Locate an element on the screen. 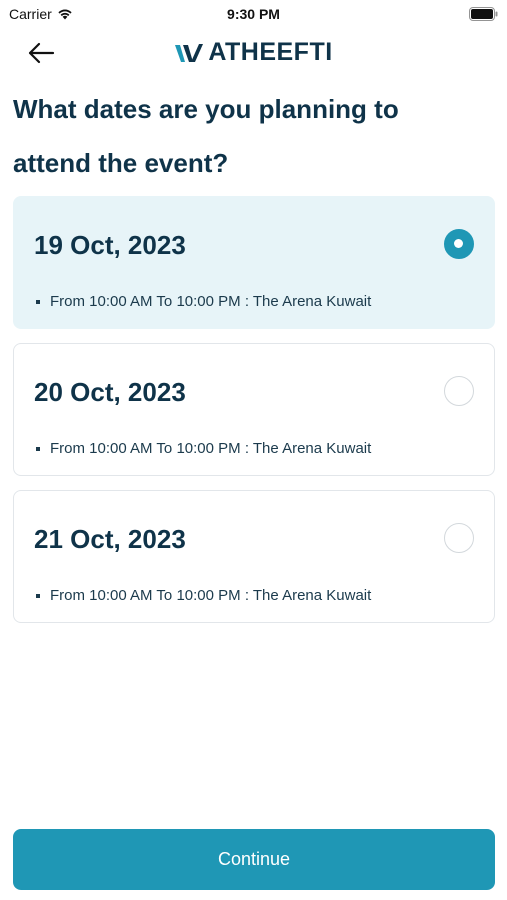  app-logo: ATHEEFTI is located at coordinates (253, 52).